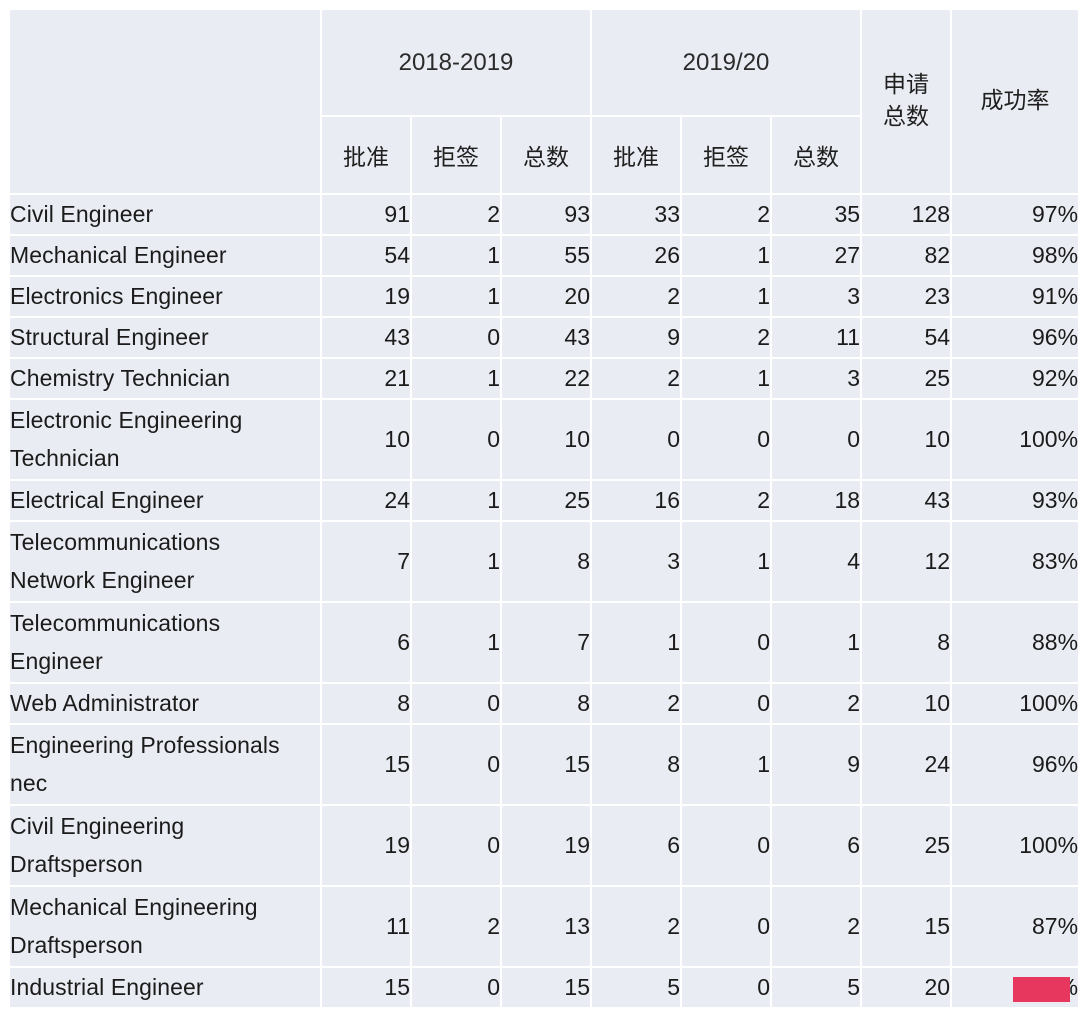 The image size is (1080, 1019). Describe the element at coordinates (907, 765) in the screenshot. I see `cell-total-applications: 24` at that location.